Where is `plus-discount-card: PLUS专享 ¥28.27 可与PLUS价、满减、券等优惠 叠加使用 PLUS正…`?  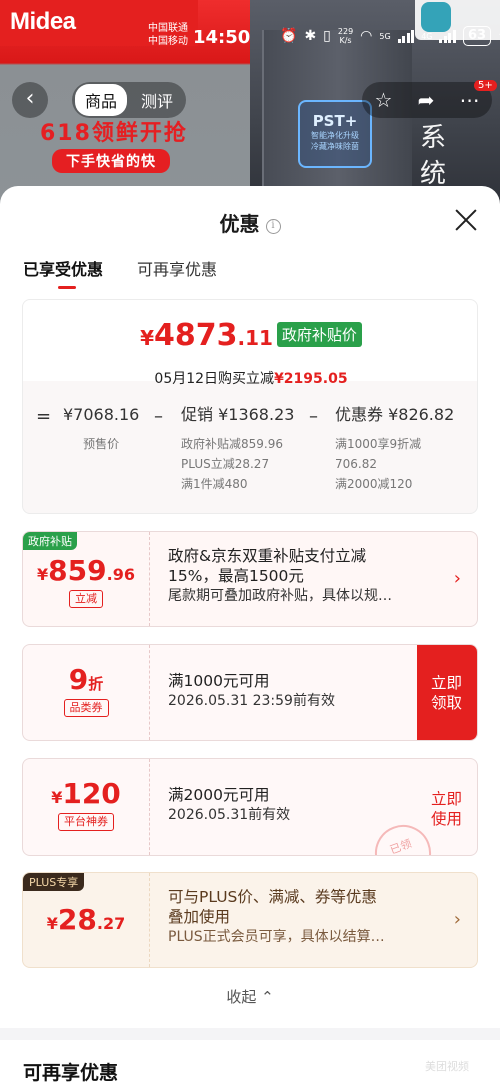
plus-discount-card: PLUS专享 ¥28.27 可与PLUS价、满减、券等优惠 叠加使用 PLUS正… is located at coordinates (250, 920).